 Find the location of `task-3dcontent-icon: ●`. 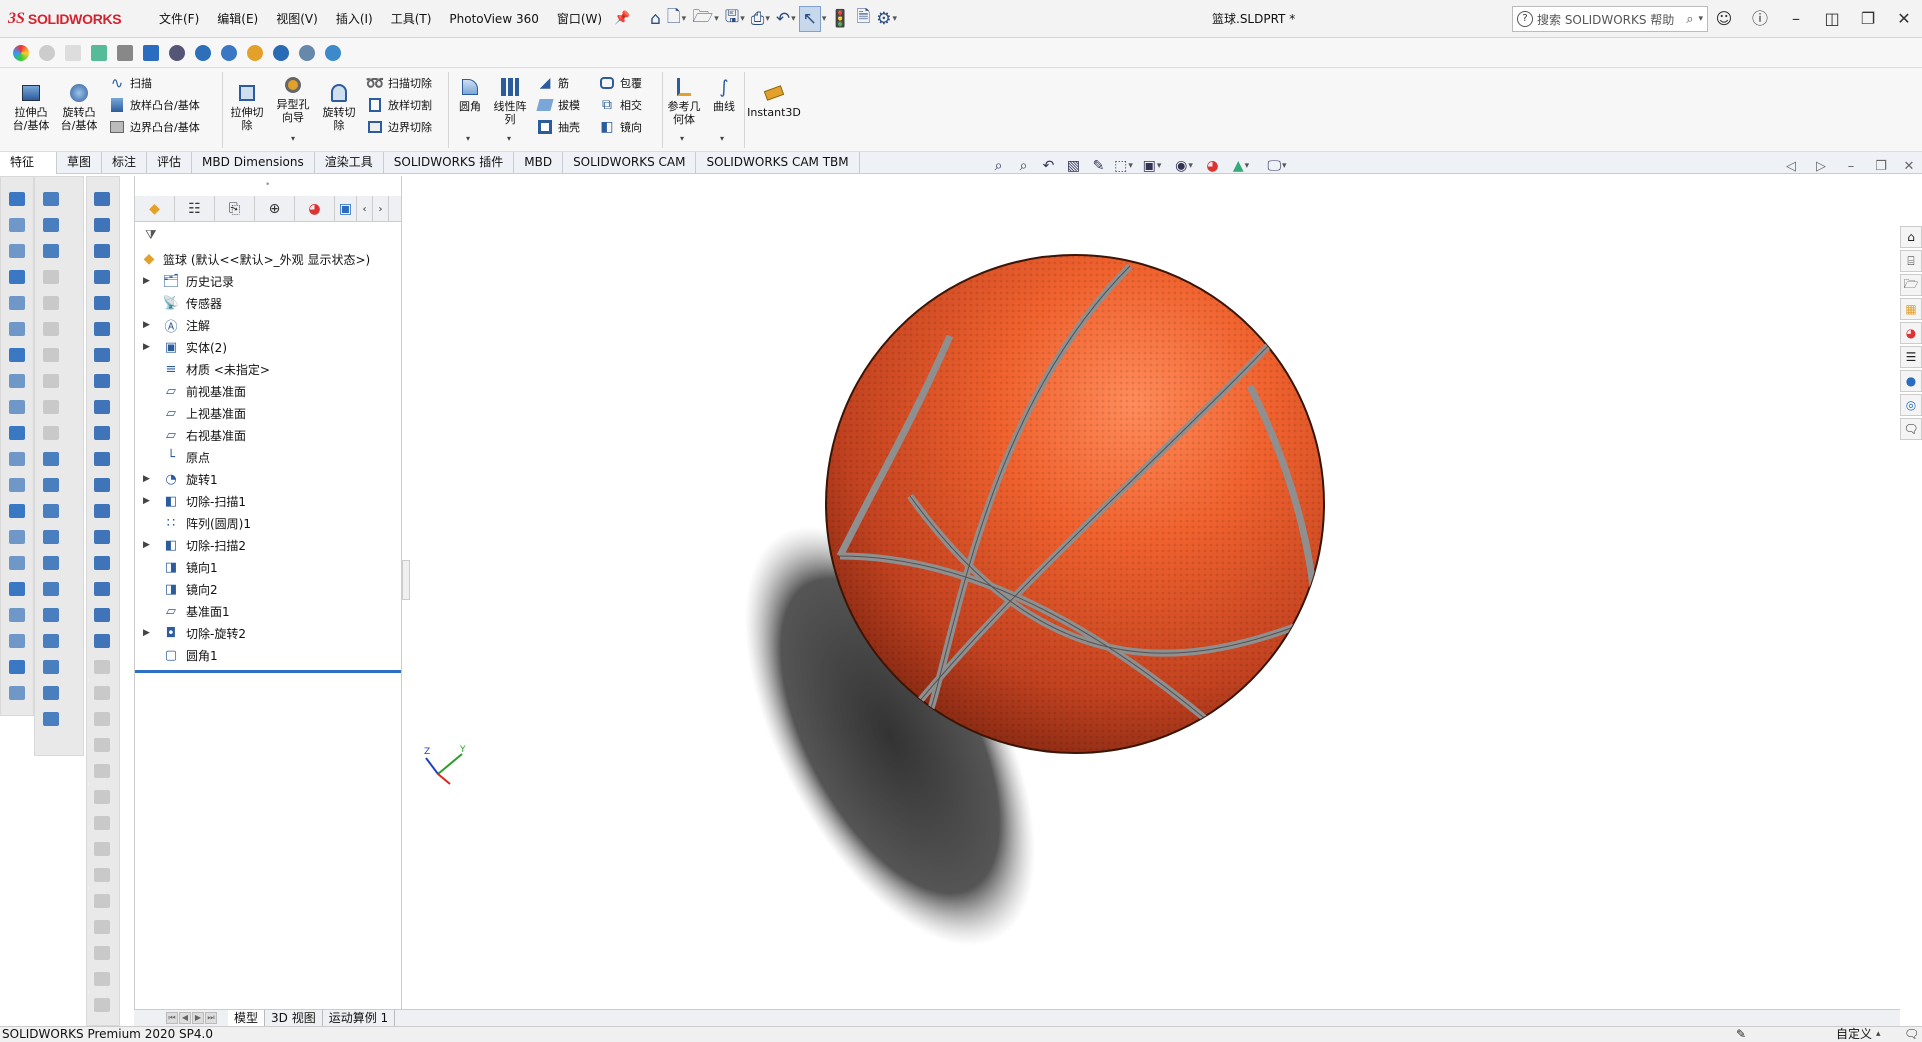

task-3dcontent-icon: ● is located at coordinates (1911, 381).